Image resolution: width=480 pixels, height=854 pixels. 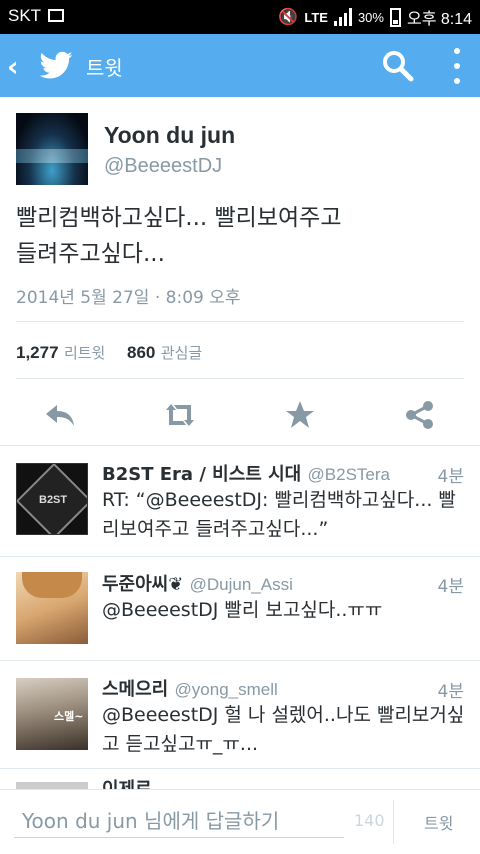 I want to click on search-icon, so click(x=398, y=66).